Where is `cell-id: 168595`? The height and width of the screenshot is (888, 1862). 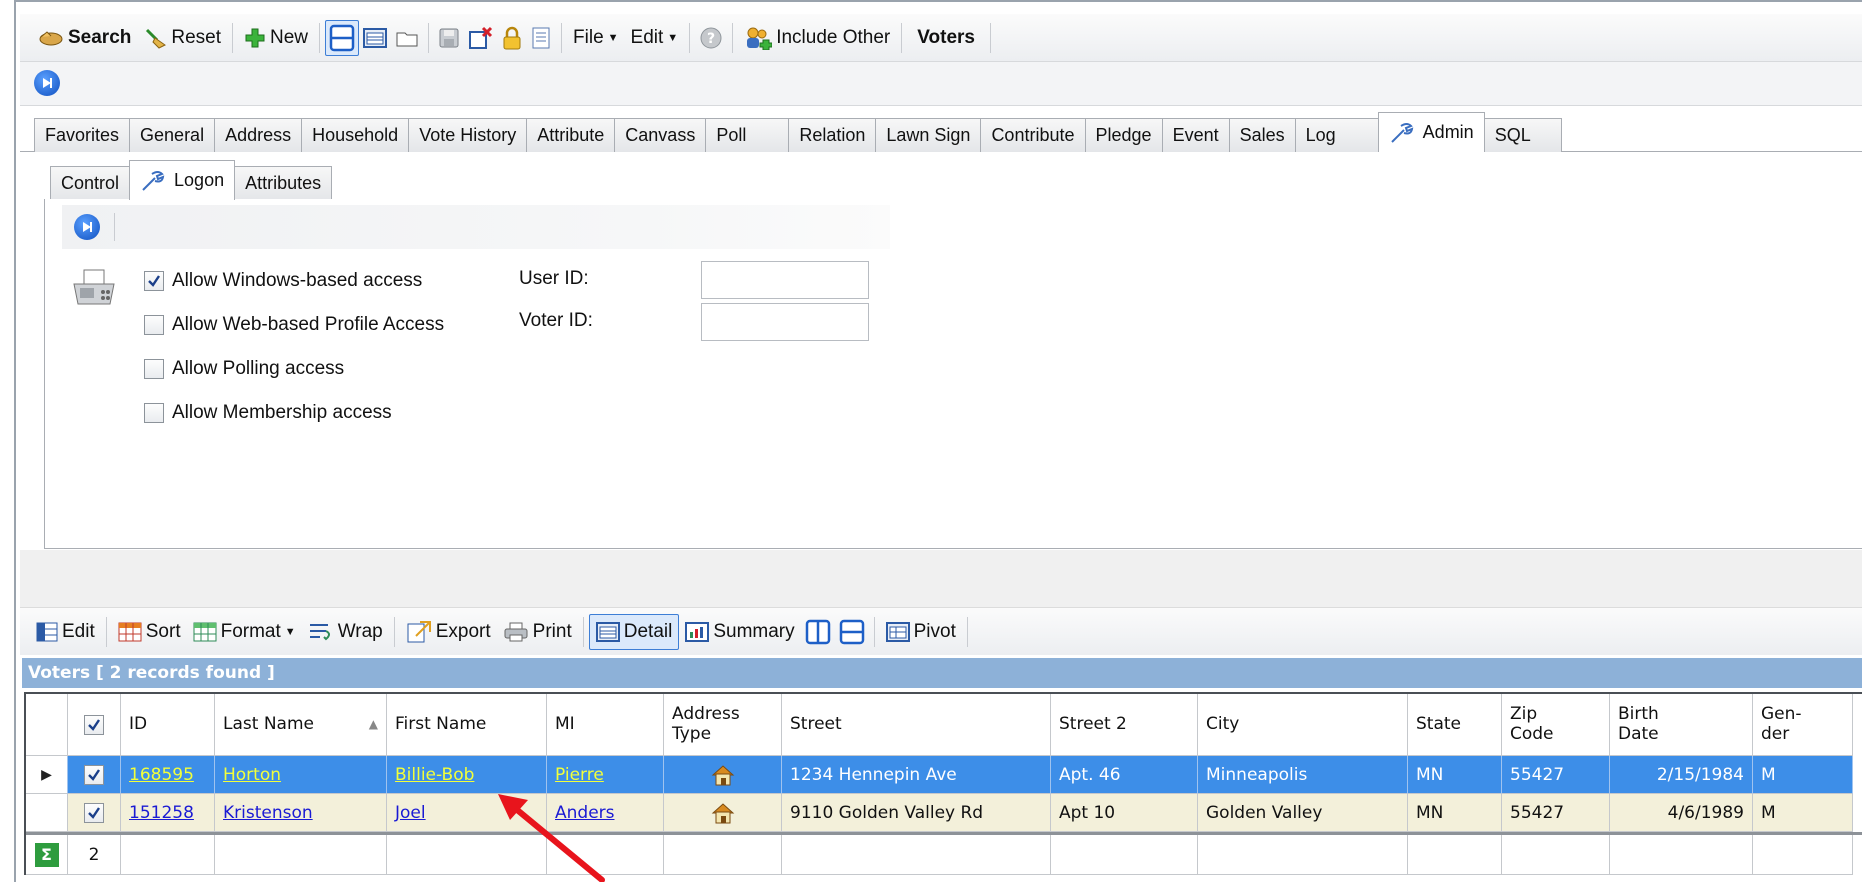 cell-id: 168595 is located at coordinates (168, 775).